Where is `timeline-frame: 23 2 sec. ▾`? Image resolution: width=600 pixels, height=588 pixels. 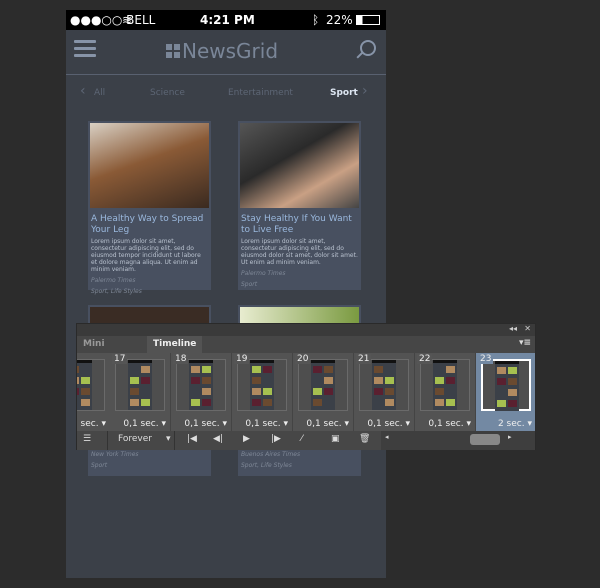 timeline-frame: 23 2 sec. ▾ is located at coordinates (505, 392).